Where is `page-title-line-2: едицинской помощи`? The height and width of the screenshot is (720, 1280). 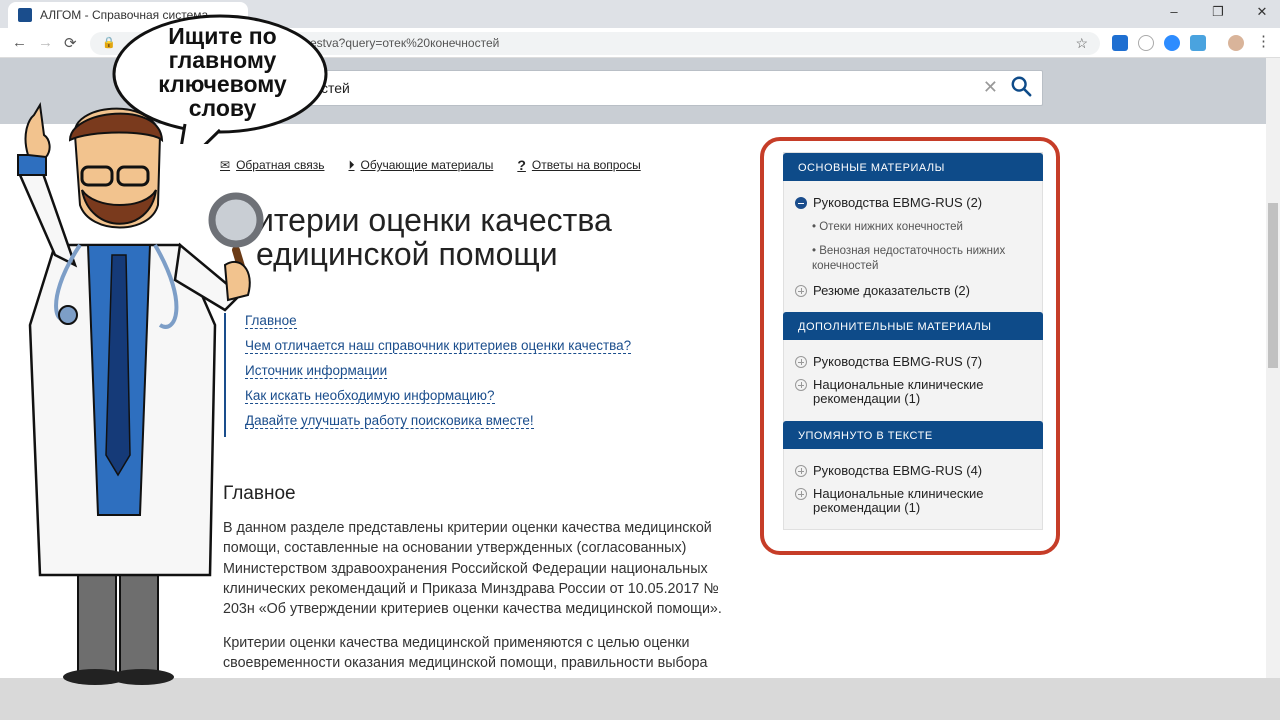 page-title-line-2: едицинской помощи is located at coordinates (407, 254).